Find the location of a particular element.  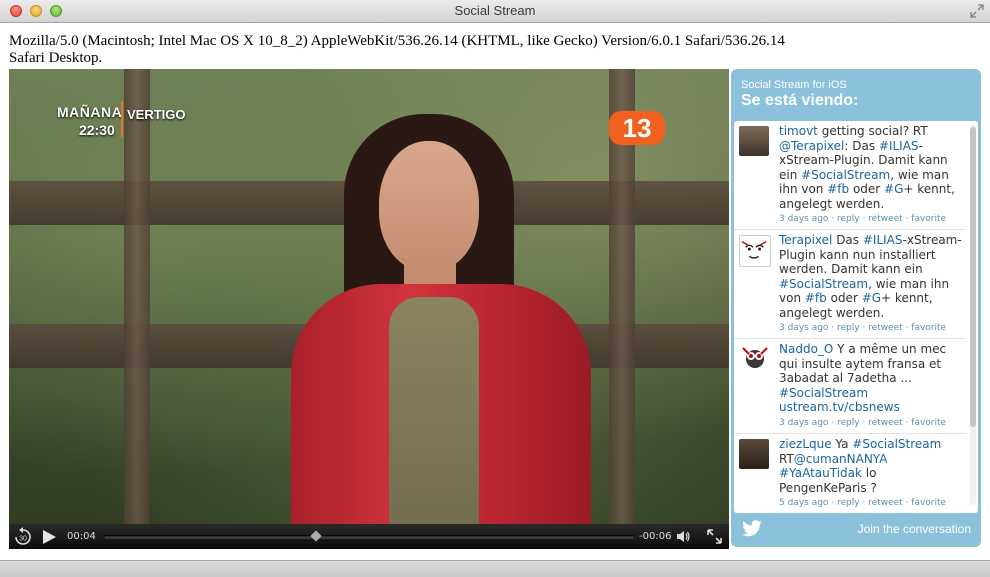

mention-link: @Terapixel is located at coordinates (811, 146).